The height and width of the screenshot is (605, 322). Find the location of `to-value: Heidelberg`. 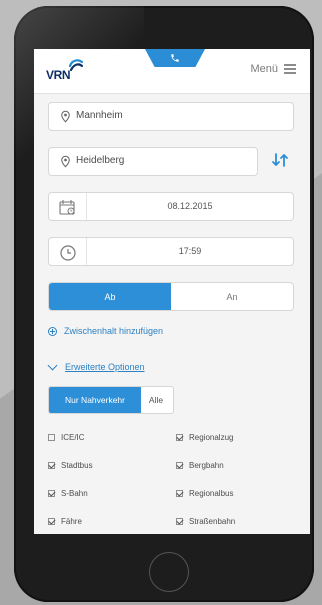

to-value: Heidelberg is located at coordinates (100, 160).